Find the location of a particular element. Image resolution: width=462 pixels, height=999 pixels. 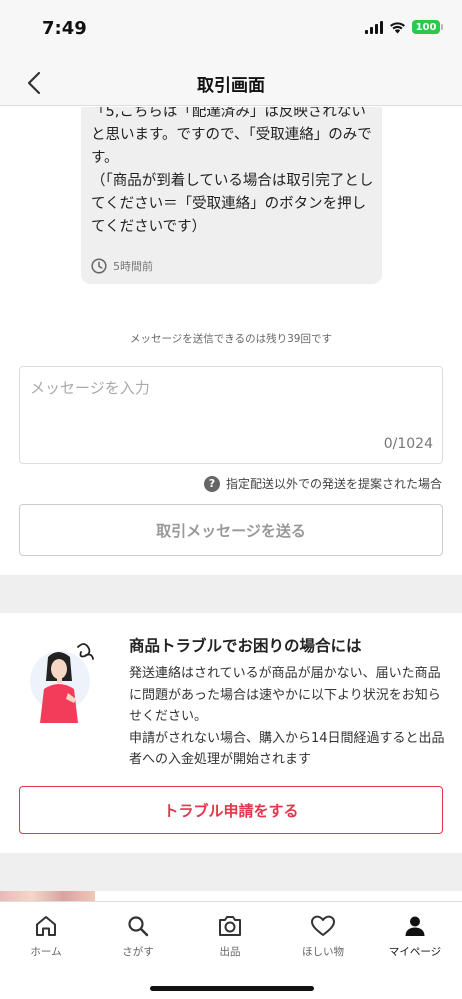

wifi-icon is located at coordinates (397, 27).